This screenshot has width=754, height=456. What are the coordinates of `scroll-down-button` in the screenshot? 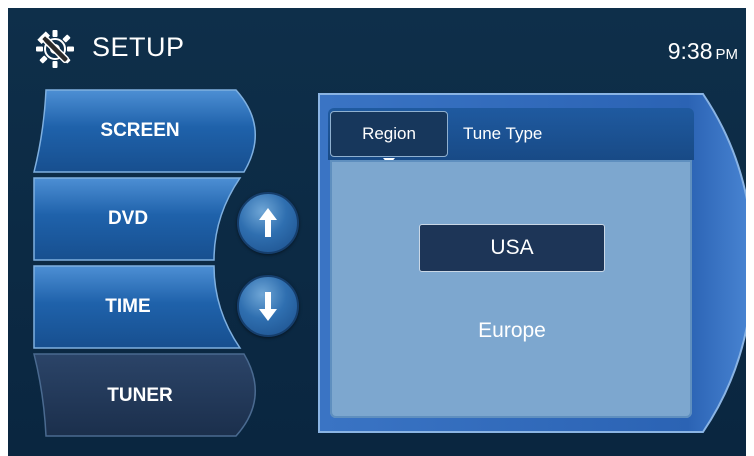 It's located at (268, 306).